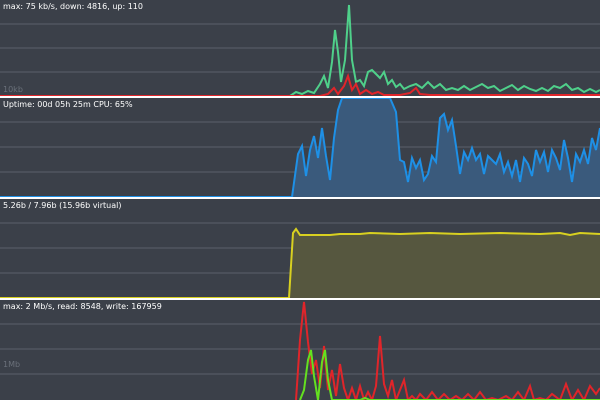 The image size is (600, 400). I want to click on disk-label: max: 2 Mb/s, read: 8548, write: 167959, so click(82, 306).